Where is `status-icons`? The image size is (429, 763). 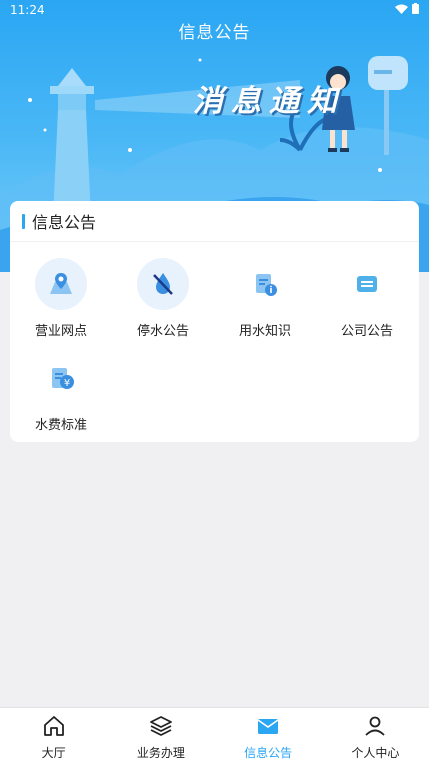
status-icons is located at coordinates (407, 8).